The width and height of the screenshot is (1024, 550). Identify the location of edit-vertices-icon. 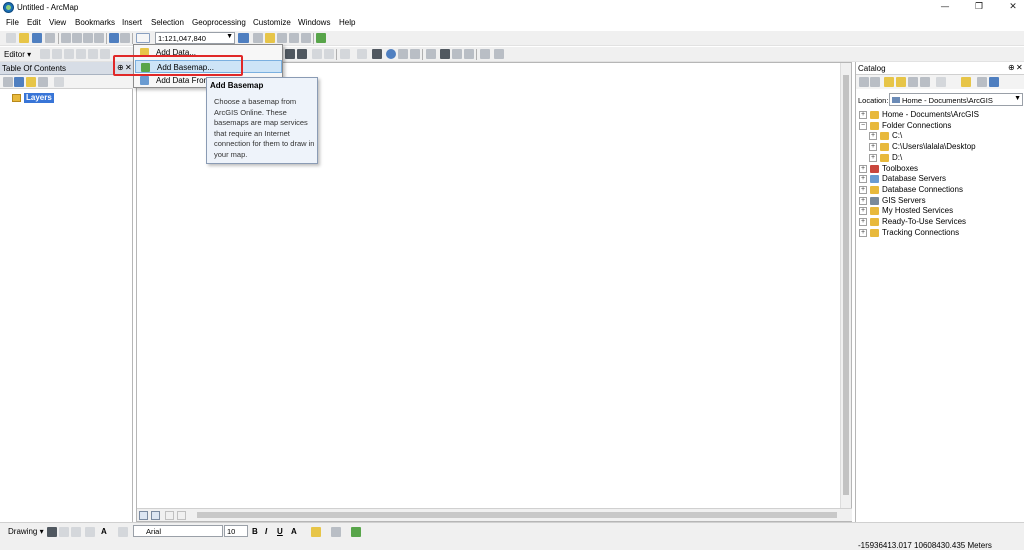
(123, 532).